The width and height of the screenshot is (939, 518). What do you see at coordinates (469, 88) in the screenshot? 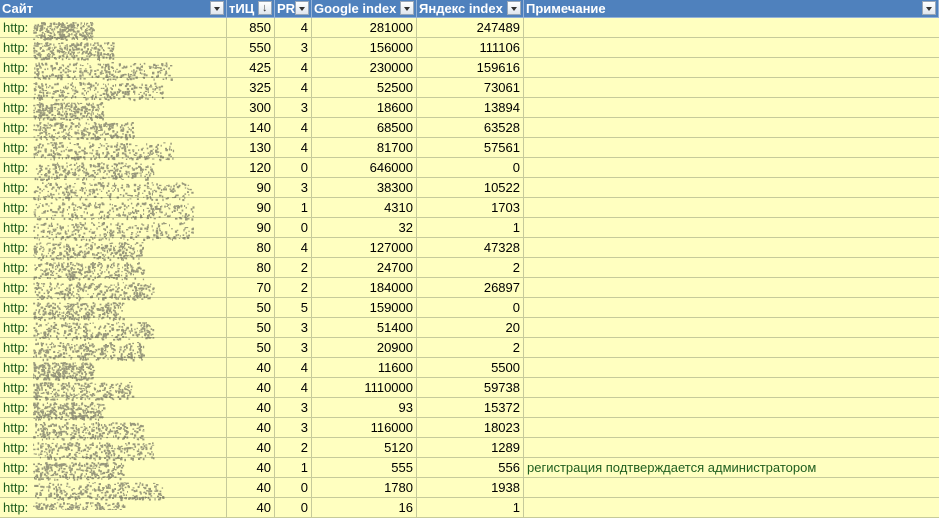
I see `table-row: http: 325 4 52500 73061` at bounding box center [469, 88].